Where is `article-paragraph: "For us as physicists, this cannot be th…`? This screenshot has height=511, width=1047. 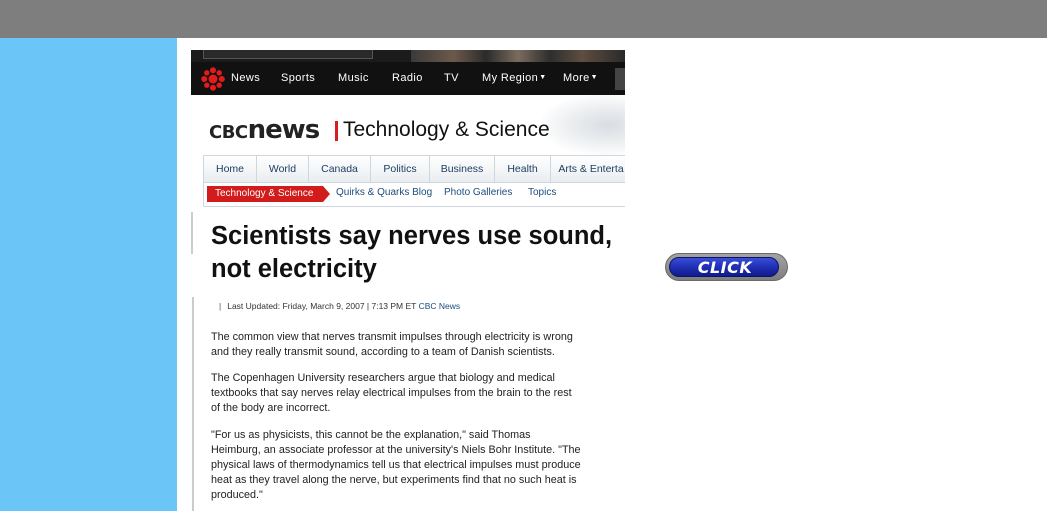
article-paragraph: "For us as physicists, this cannot be th… is located at coordinates (396, 465).